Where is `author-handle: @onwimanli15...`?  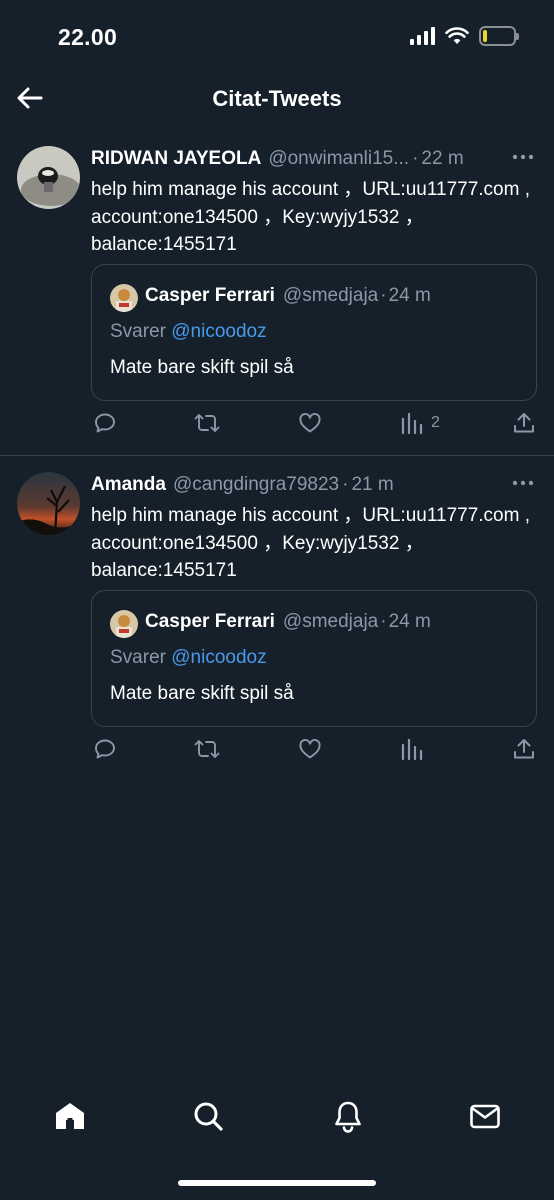 author-handle: @onwimanli15... is located at coordinates (339, 158).